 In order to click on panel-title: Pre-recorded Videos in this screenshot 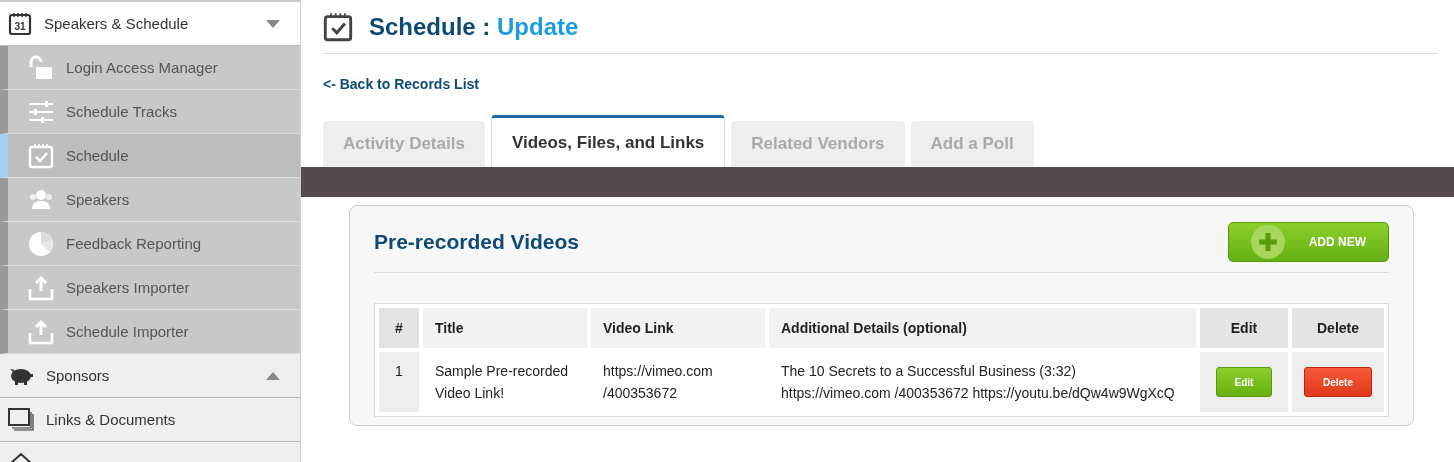, I will do `click(477, 242)`.